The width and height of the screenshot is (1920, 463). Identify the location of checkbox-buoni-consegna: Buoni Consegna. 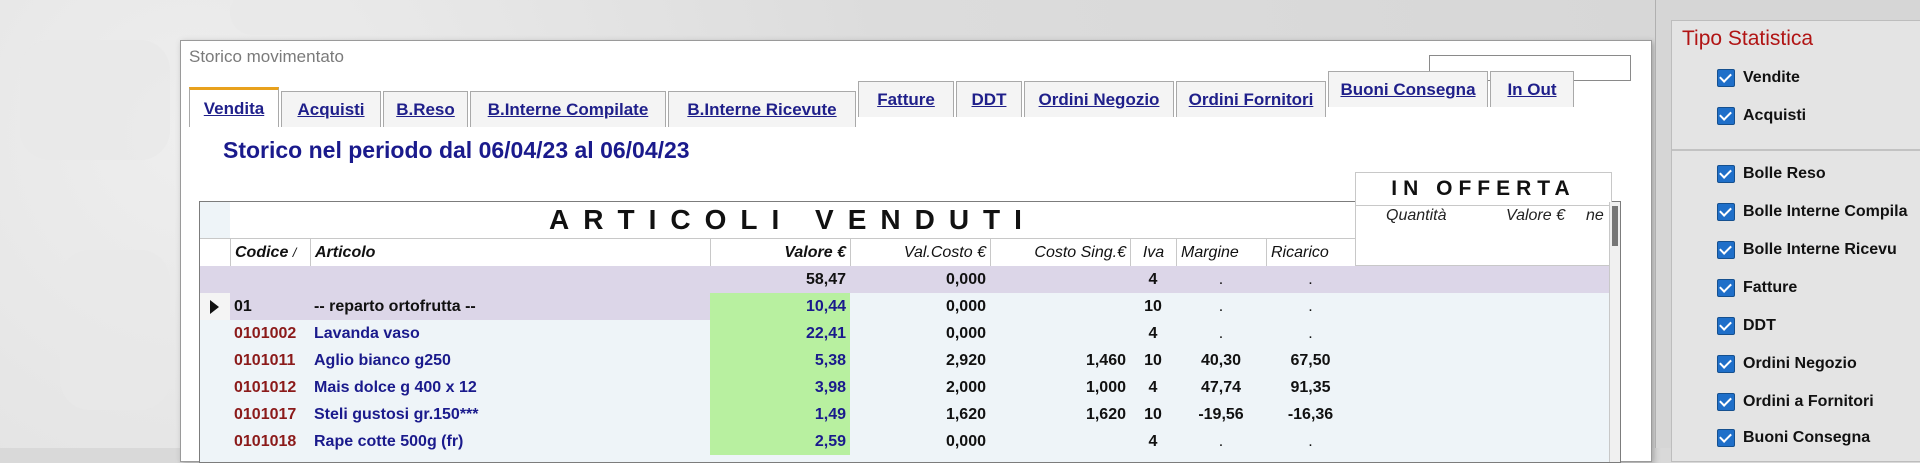
(1793, 438).